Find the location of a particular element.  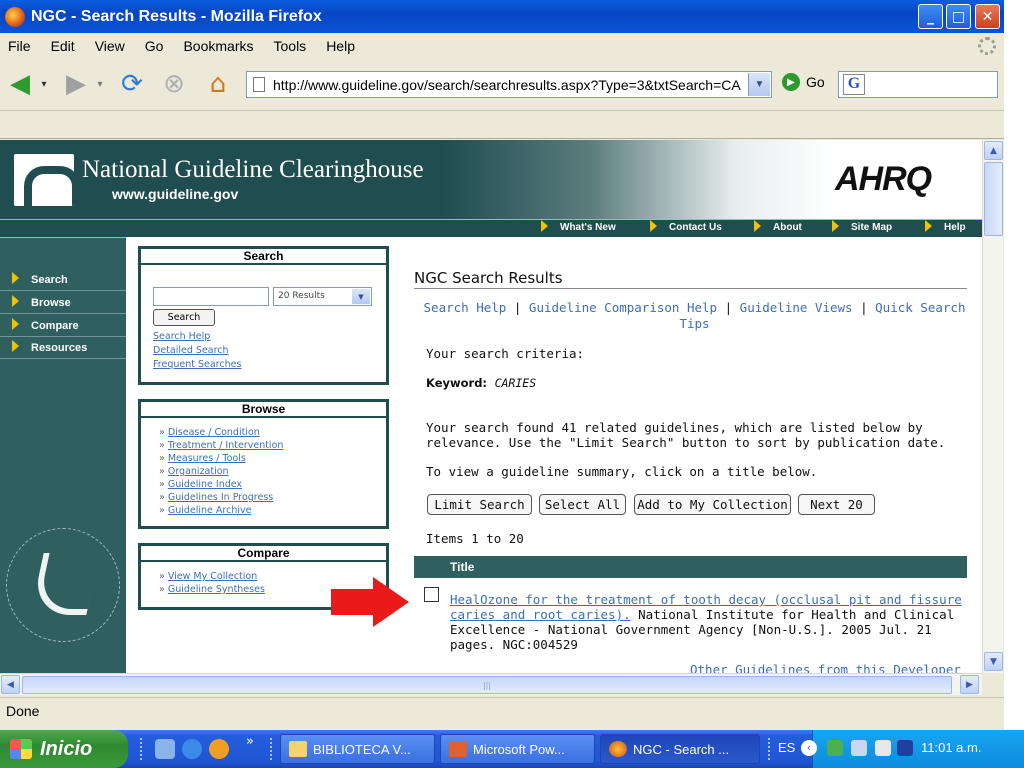

go-icon: ▶ is located at coordinates (791, 82).